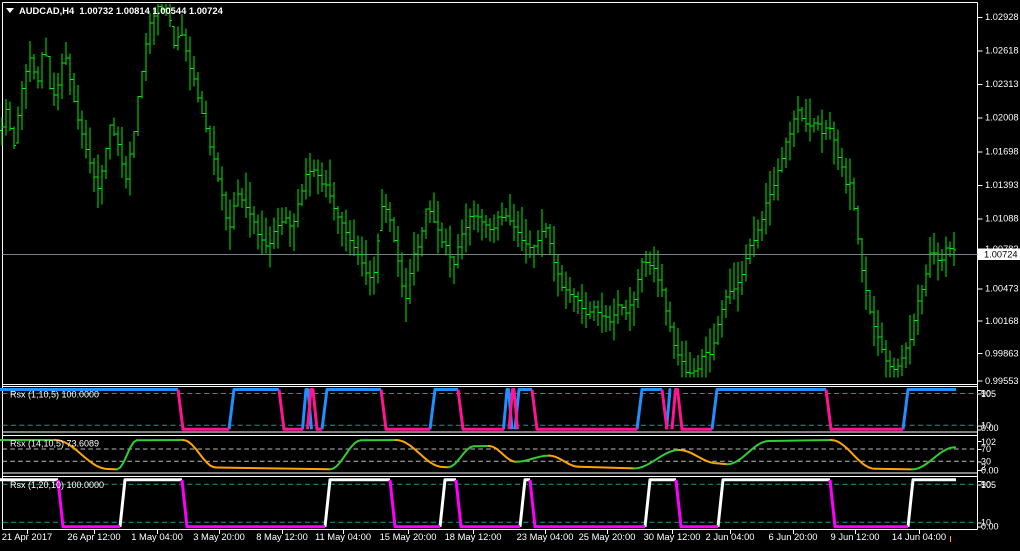  I want to click on svg-text: 30 May 12:00, so click(672, 536).